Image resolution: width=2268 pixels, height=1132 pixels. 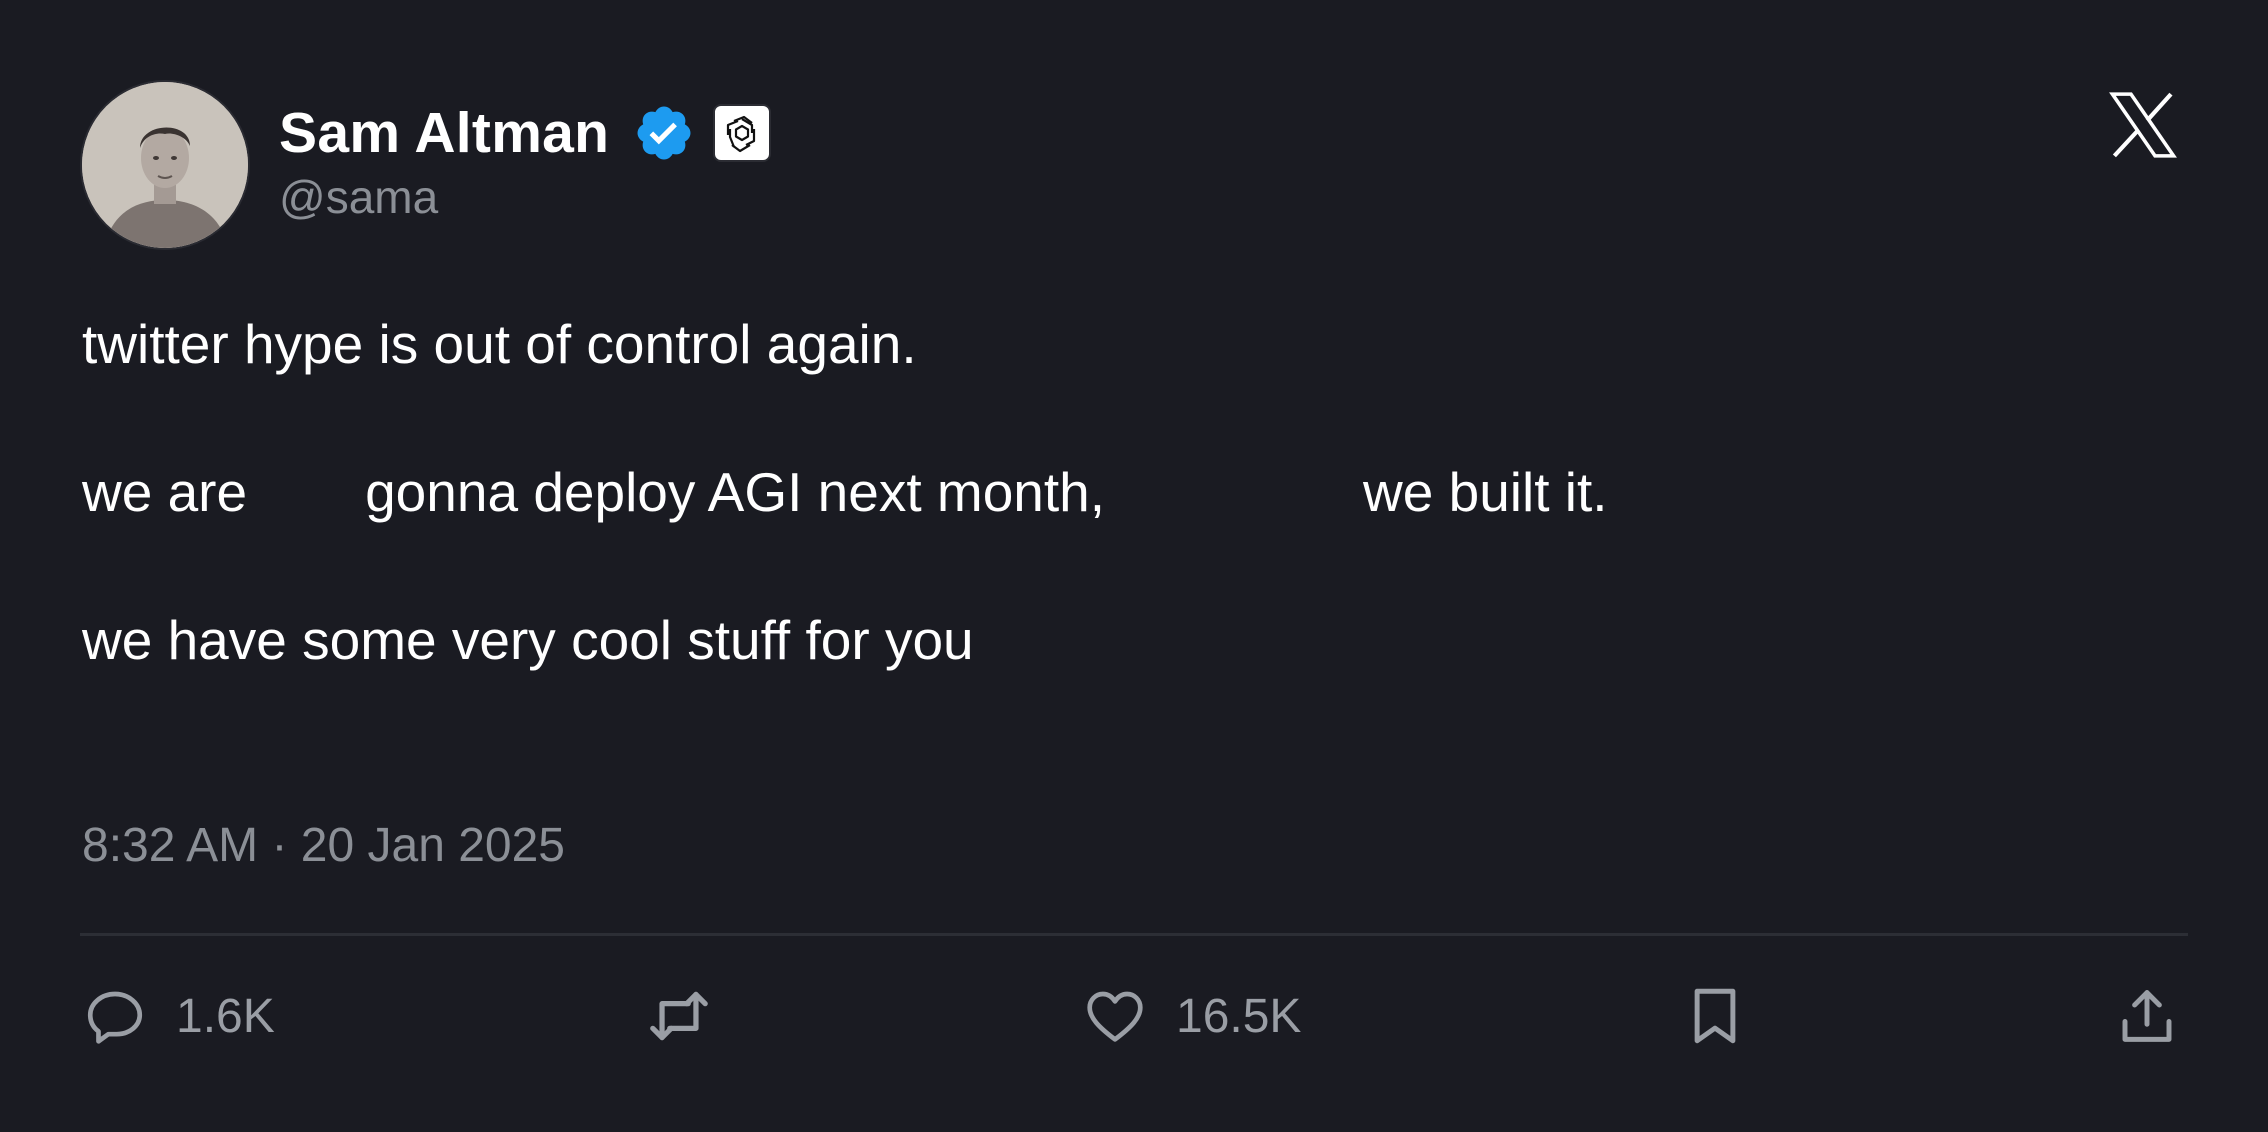 What do you see at coordinates (2143, 125) in the screenshot?
I see `x-logo-icon` at bounding box center [2143, 125].